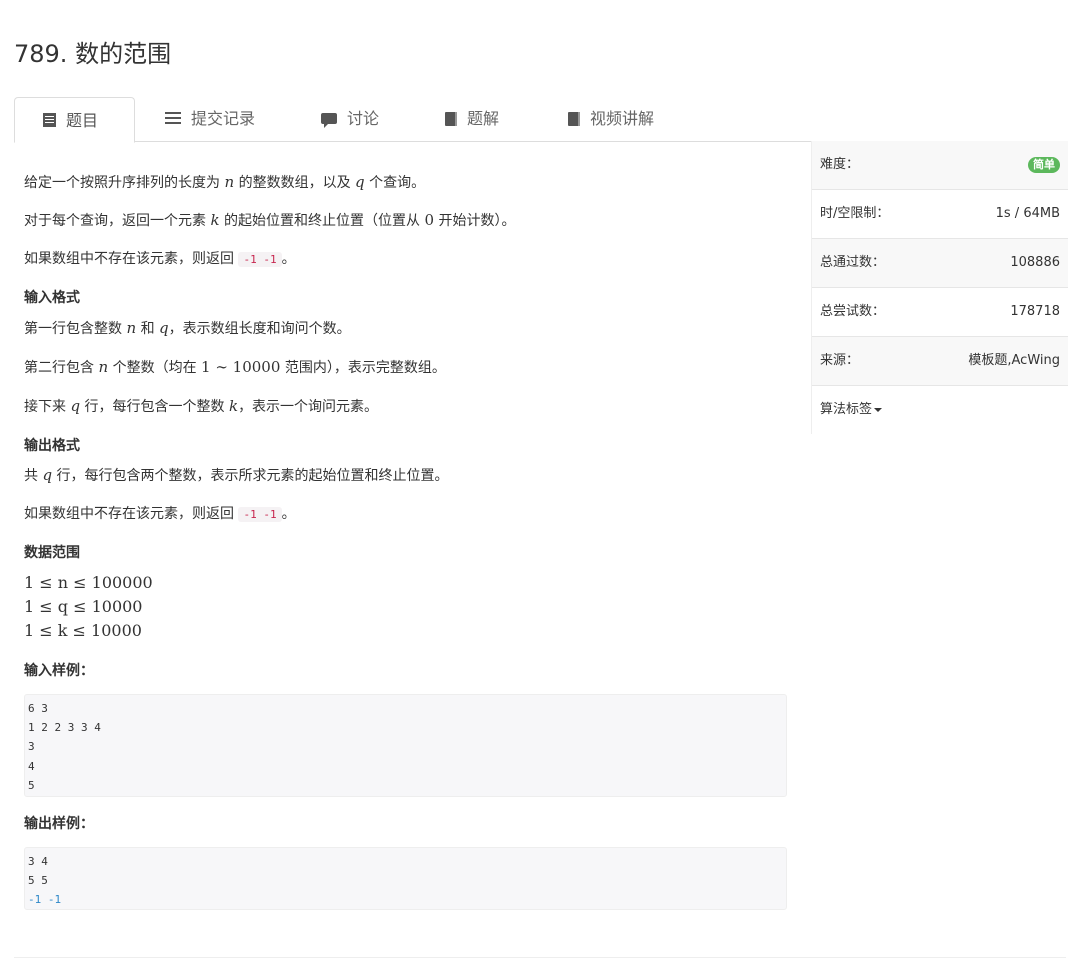  Describe the element at coordinates (173, 118) in the screenshot. I see `list-icon` at that location.